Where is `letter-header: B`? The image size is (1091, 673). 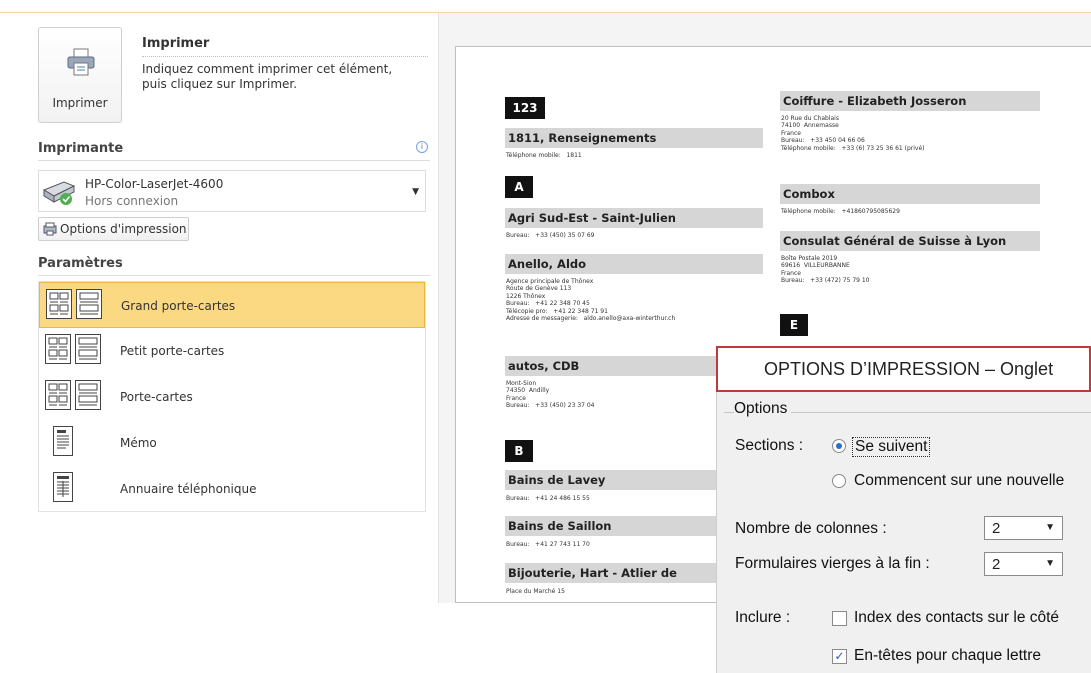
letter-header: B is located at coordinates (519, 451).